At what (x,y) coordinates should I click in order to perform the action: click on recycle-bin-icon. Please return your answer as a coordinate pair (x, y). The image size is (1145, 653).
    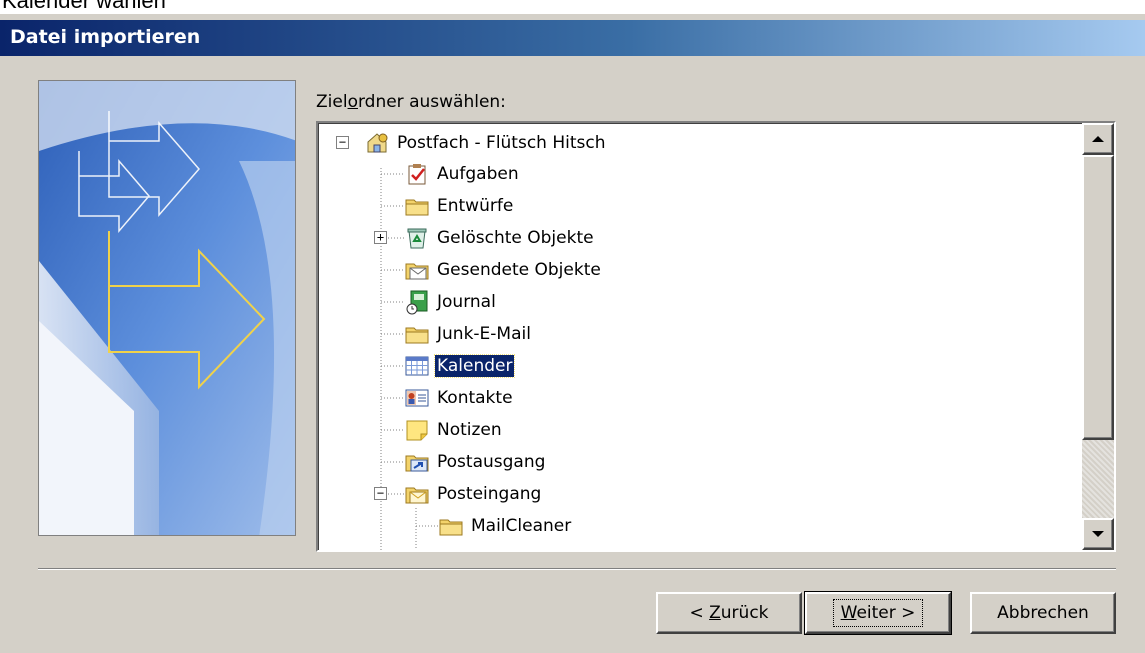
    Looking at the image, I should click on (417, 238).